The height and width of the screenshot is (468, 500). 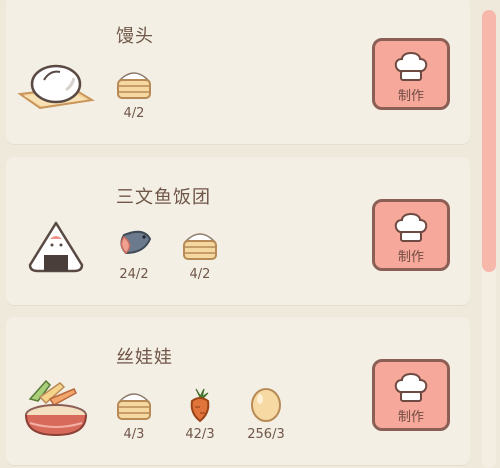 What do you see at coordinates (56, 247) in the screenshot?
I see `onigiri-icon` at bounding box center [56, 247].